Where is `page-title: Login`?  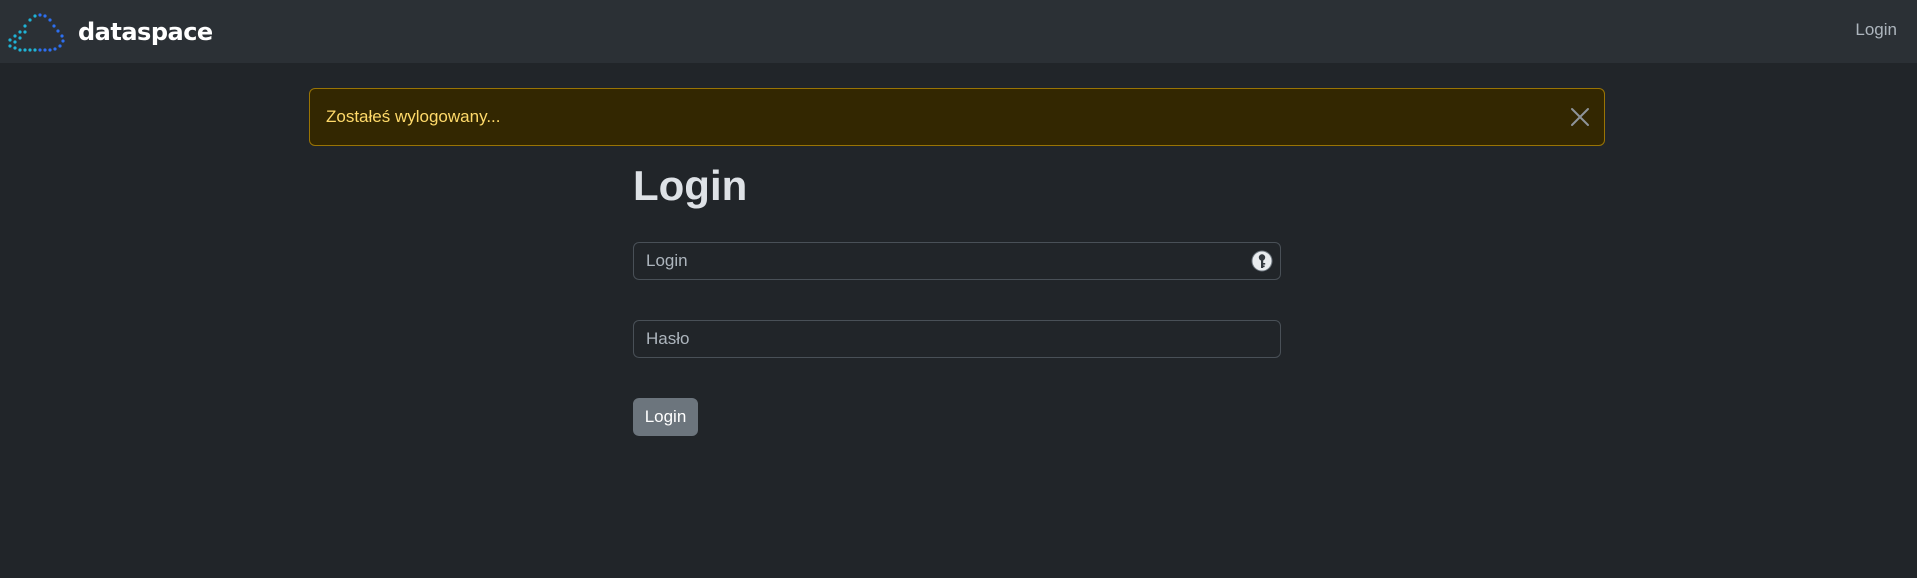 page-title: Login is located at coordinates (690, 185).